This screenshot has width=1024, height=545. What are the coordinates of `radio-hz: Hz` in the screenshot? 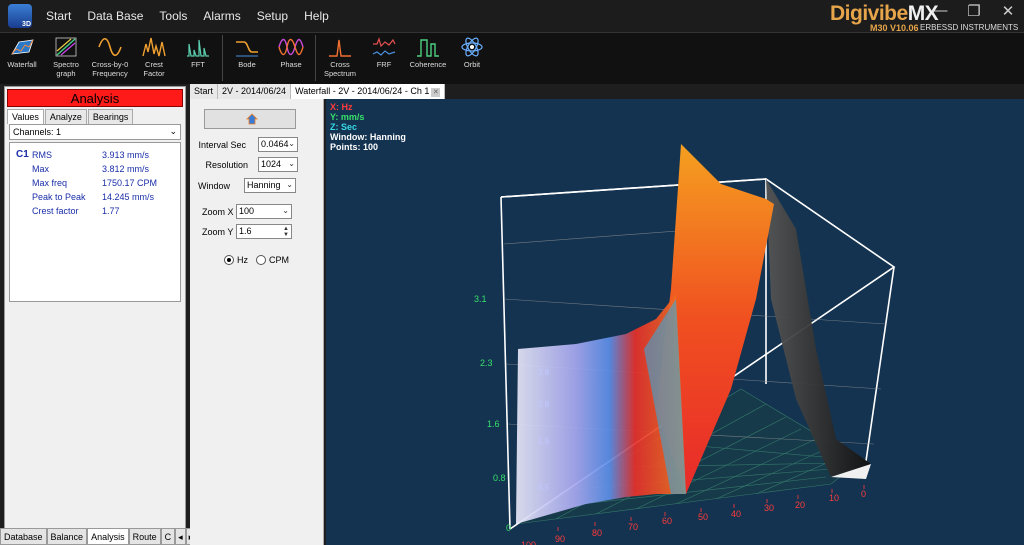 It's located at (236, 260).